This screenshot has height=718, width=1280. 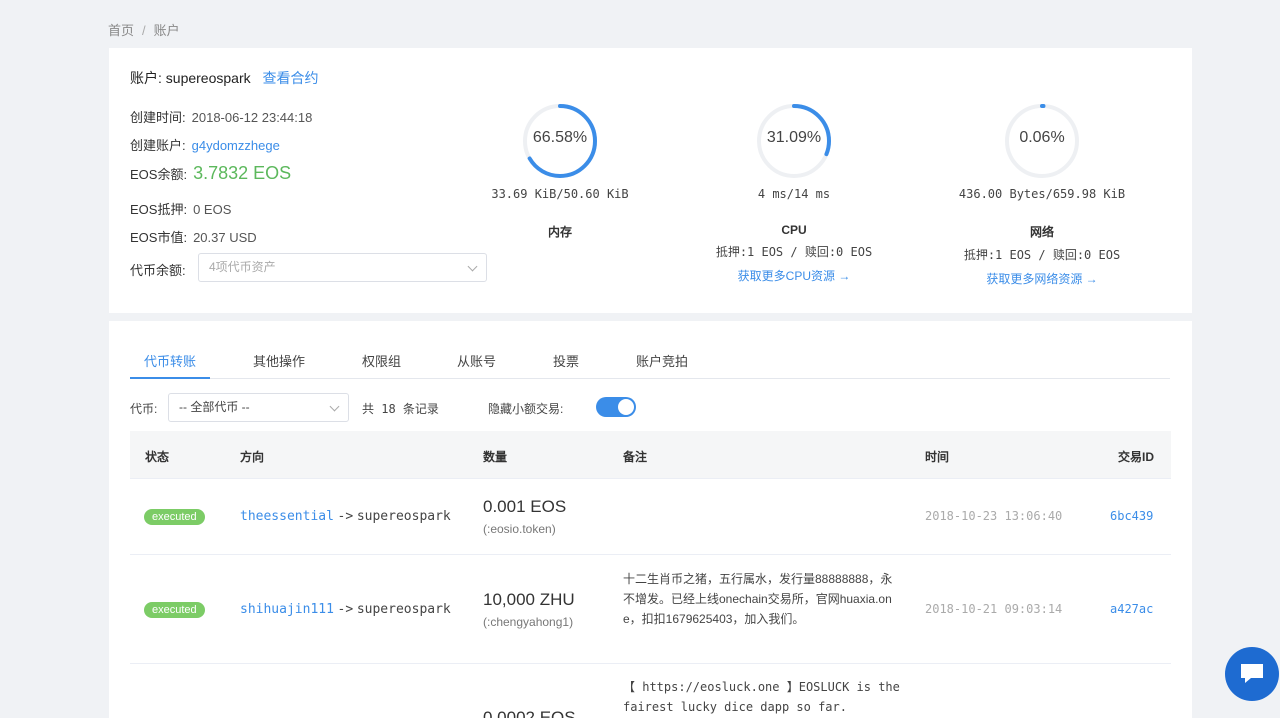 I want to click on amount-cell: 0.0002 EOS, so click(x=529, y=713).